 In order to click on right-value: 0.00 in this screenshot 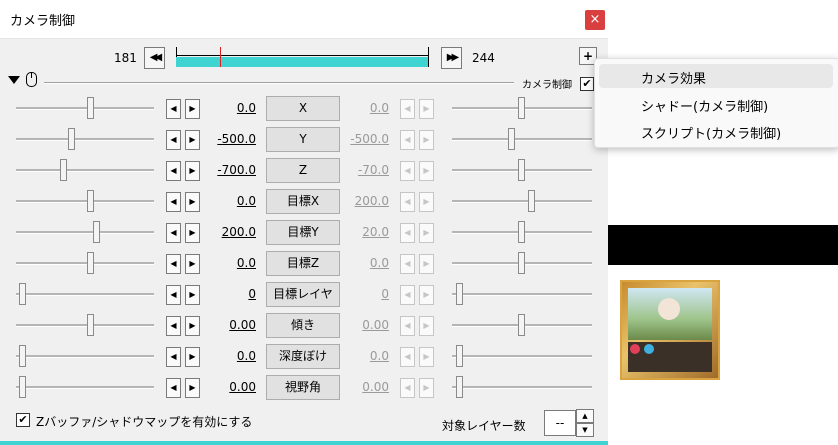, I will do `click(375, 325)`.